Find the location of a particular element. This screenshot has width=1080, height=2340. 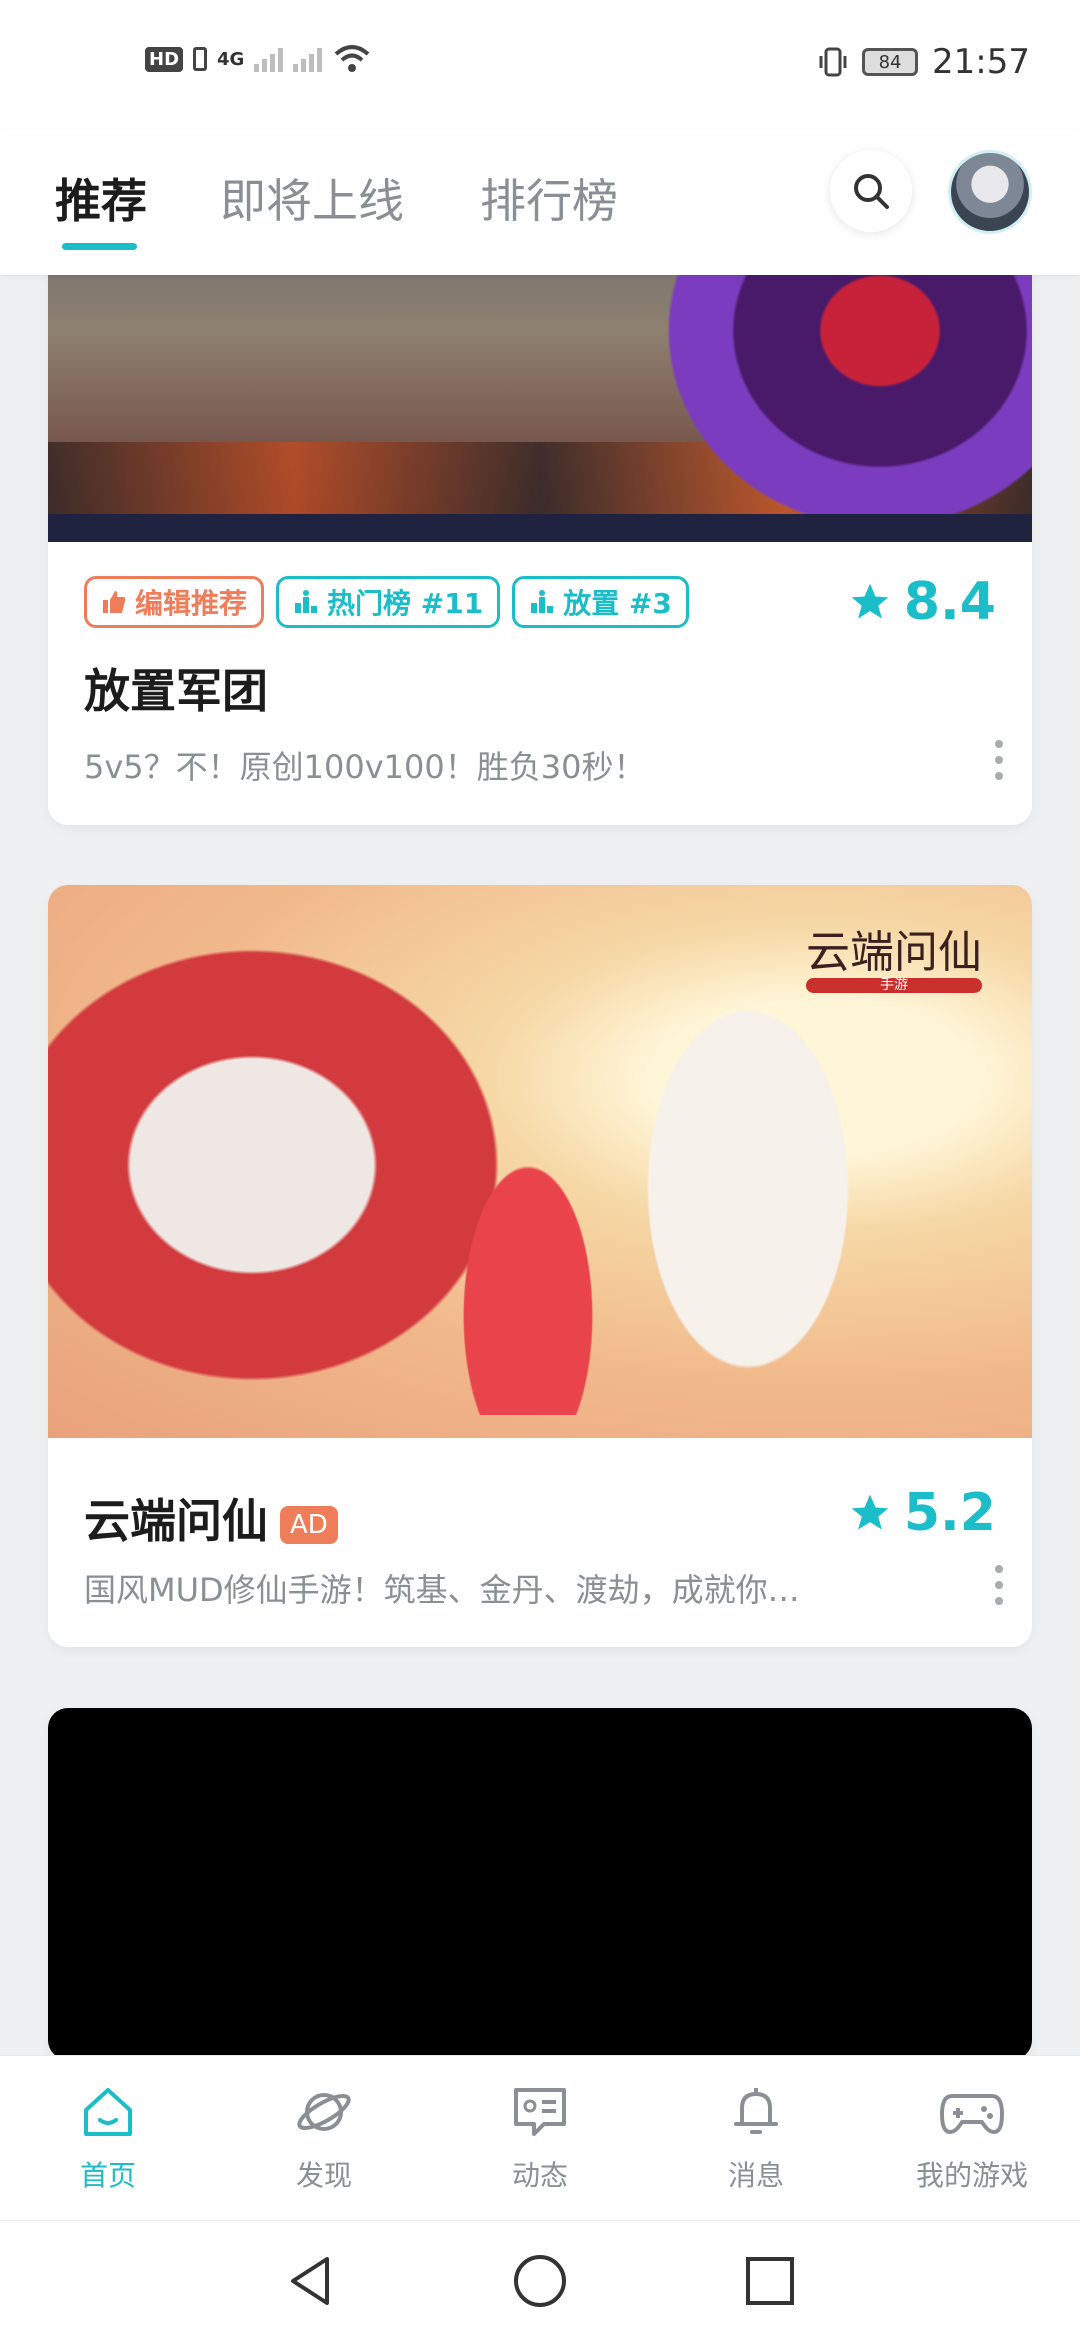

thumbs-up-icon is located at coordinates (114, 602).